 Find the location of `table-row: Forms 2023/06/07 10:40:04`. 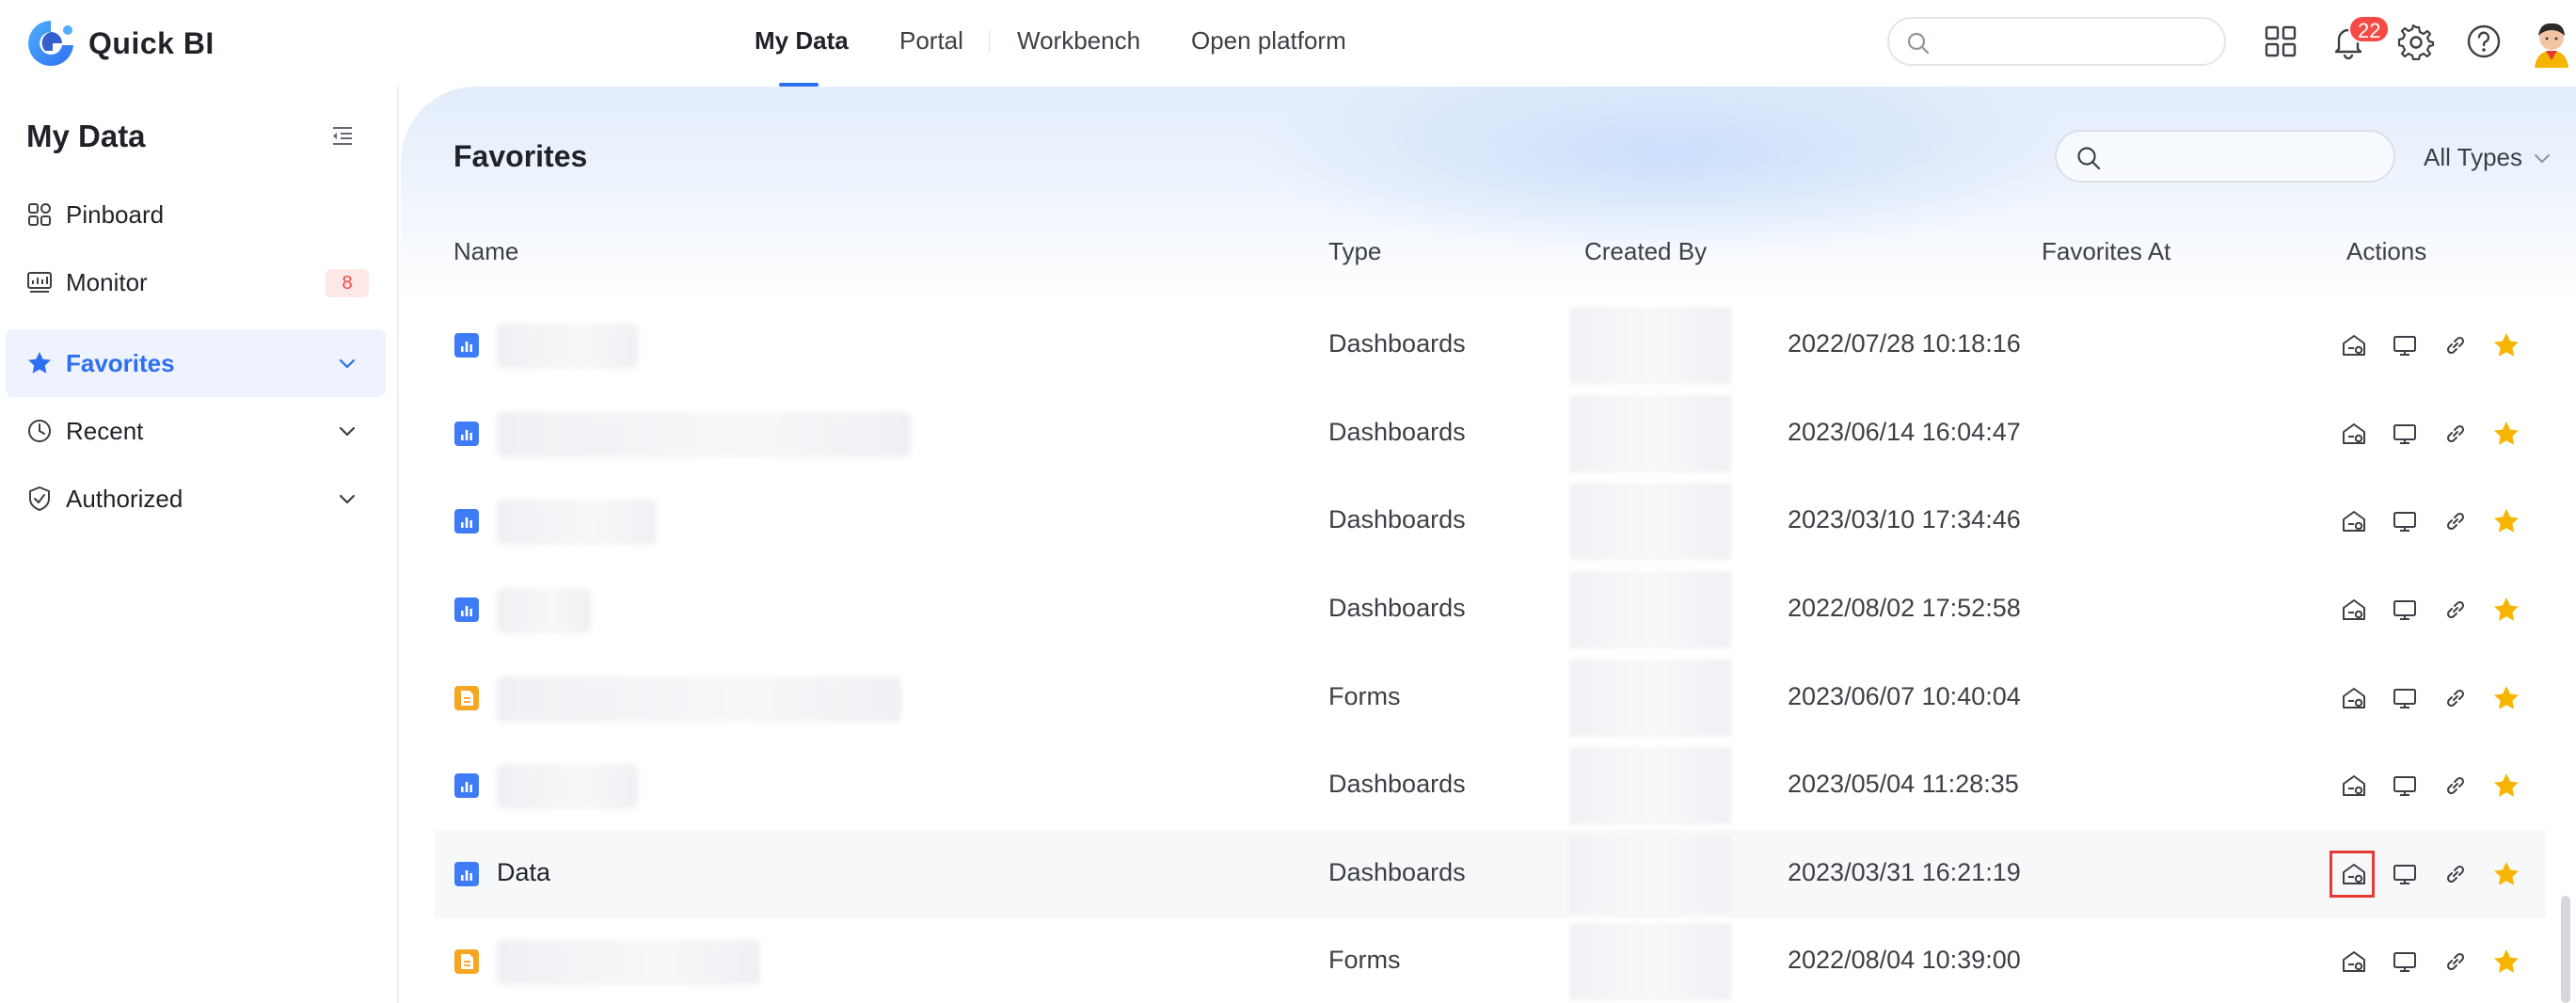

table-row: Forms 2023/06/07 10:40:04 is located at coordinates (1490, 698).